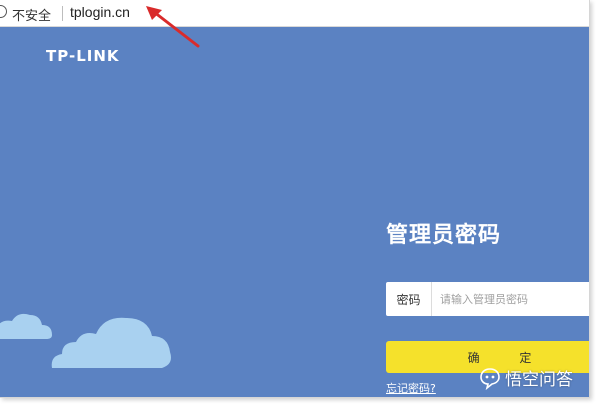 This screenshot has height=404, width=600. What do you see at coordinates (31, 14) in the screenshot?
I see `security-label: 不安全` at bounding box center [31, 14].